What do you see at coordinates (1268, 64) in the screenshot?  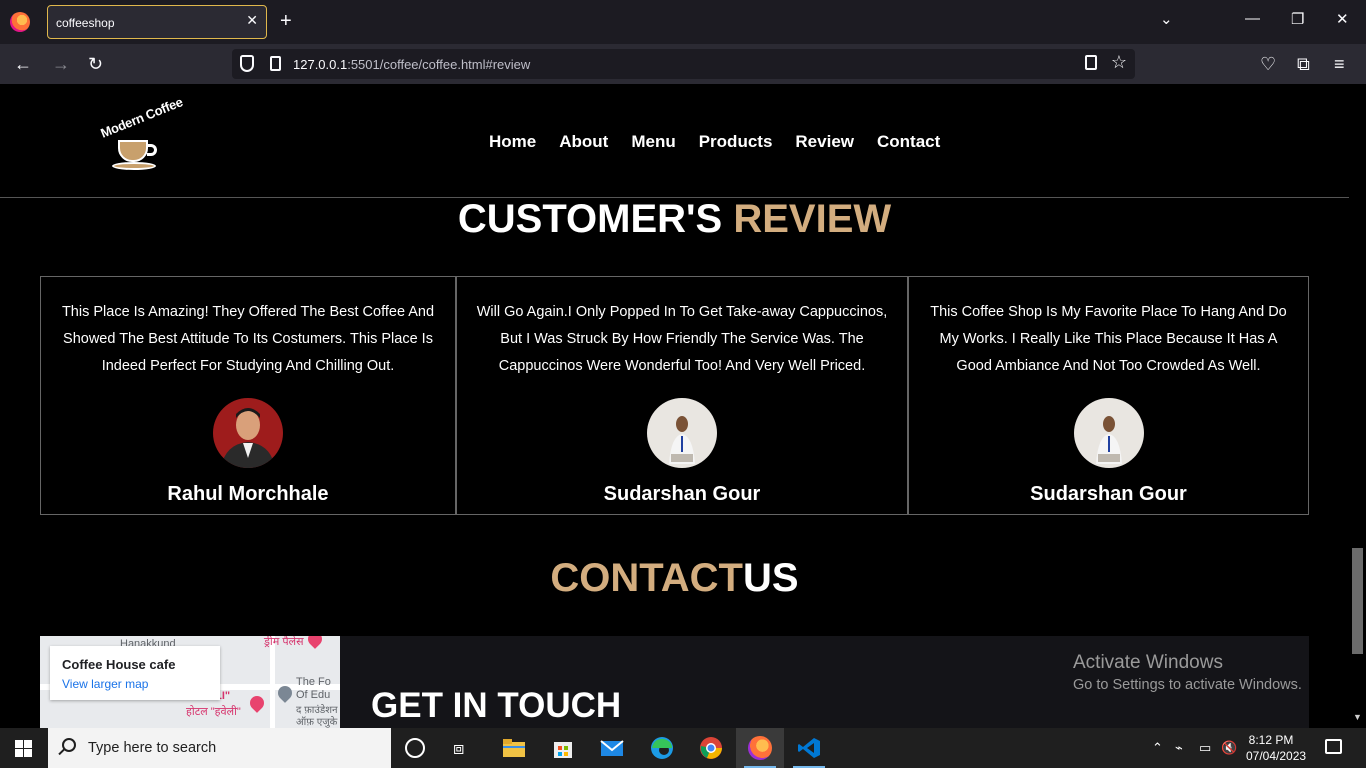 I see `pocket-icon: ♡` at bounding box center [1268, 64].